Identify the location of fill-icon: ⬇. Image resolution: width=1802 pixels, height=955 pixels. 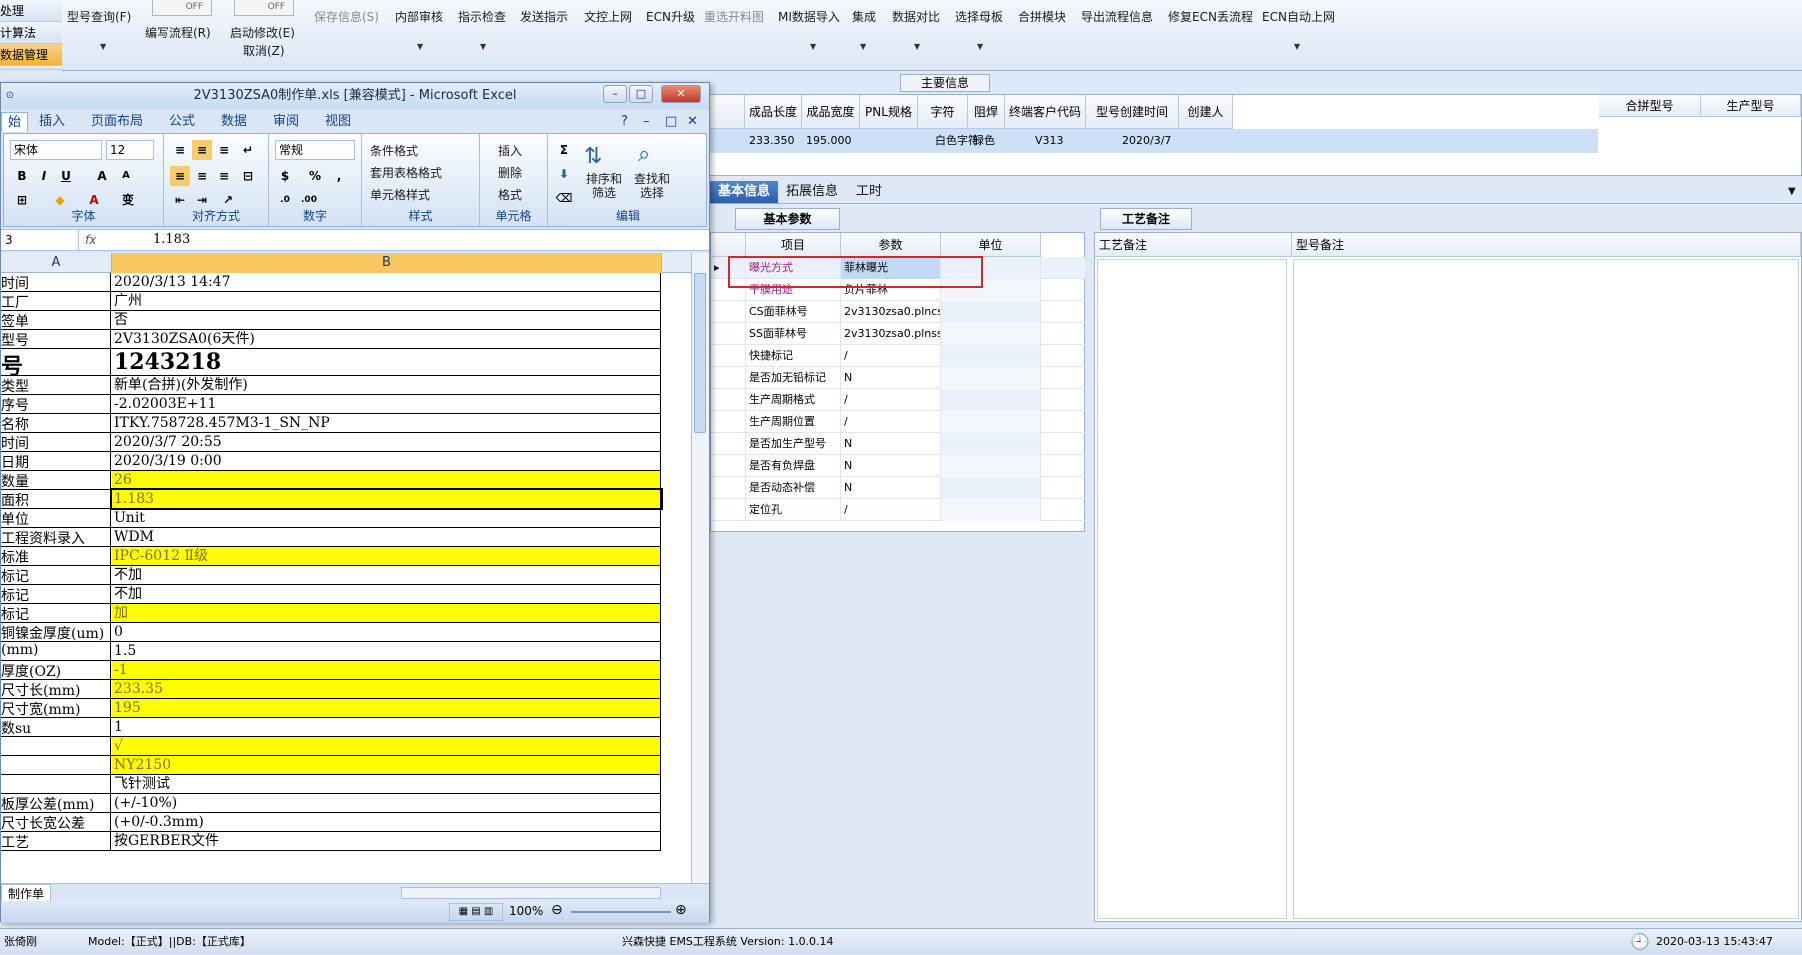
(564, 174).